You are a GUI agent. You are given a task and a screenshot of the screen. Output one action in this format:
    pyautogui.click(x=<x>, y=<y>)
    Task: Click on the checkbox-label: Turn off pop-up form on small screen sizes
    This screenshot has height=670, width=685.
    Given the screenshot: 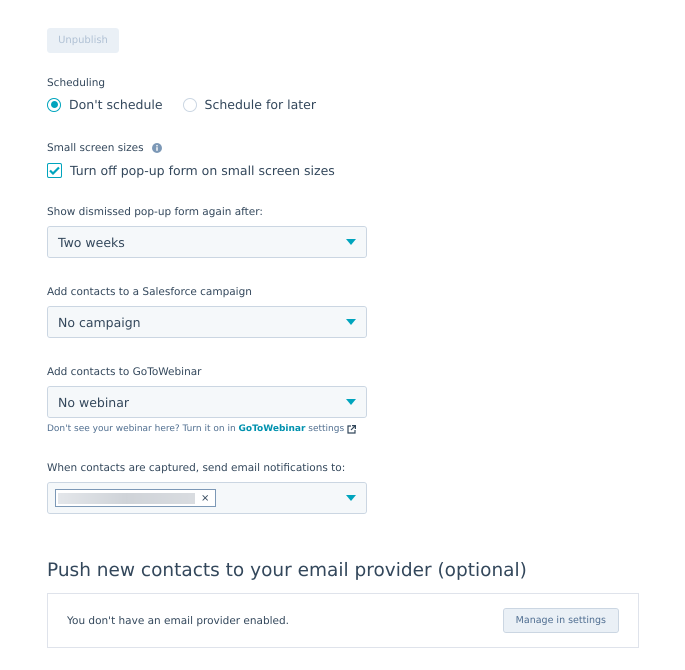 What is the action you would take?
    pyautogui.click(x=202, y=170)
    